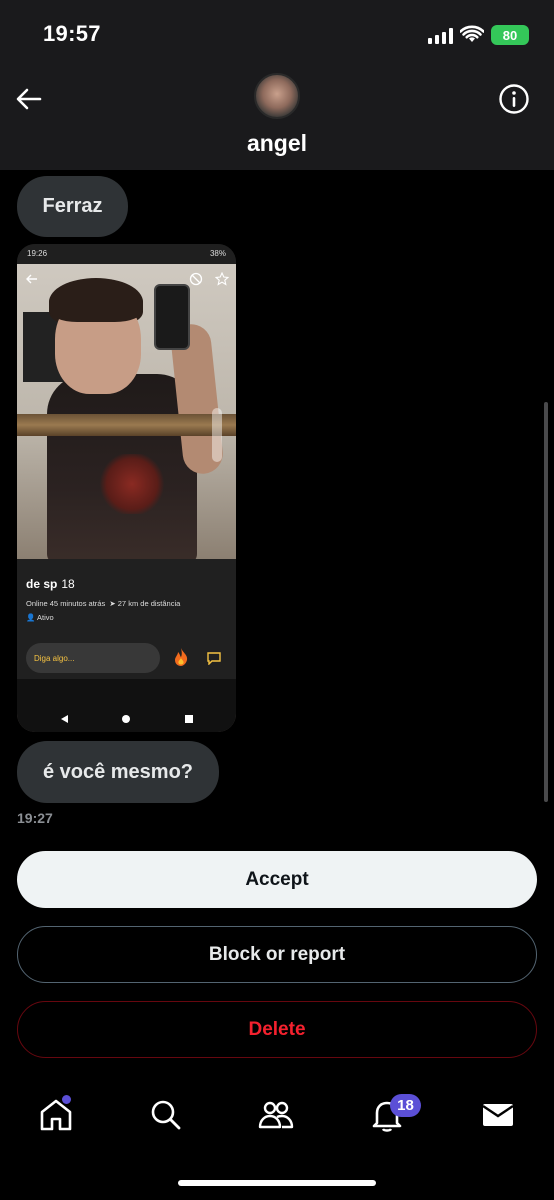 The width and height of the screenshot is (554, 1200). Describe the element at coordinates (472, 33) in the screenshot. I see `wifi-icon` at that location.